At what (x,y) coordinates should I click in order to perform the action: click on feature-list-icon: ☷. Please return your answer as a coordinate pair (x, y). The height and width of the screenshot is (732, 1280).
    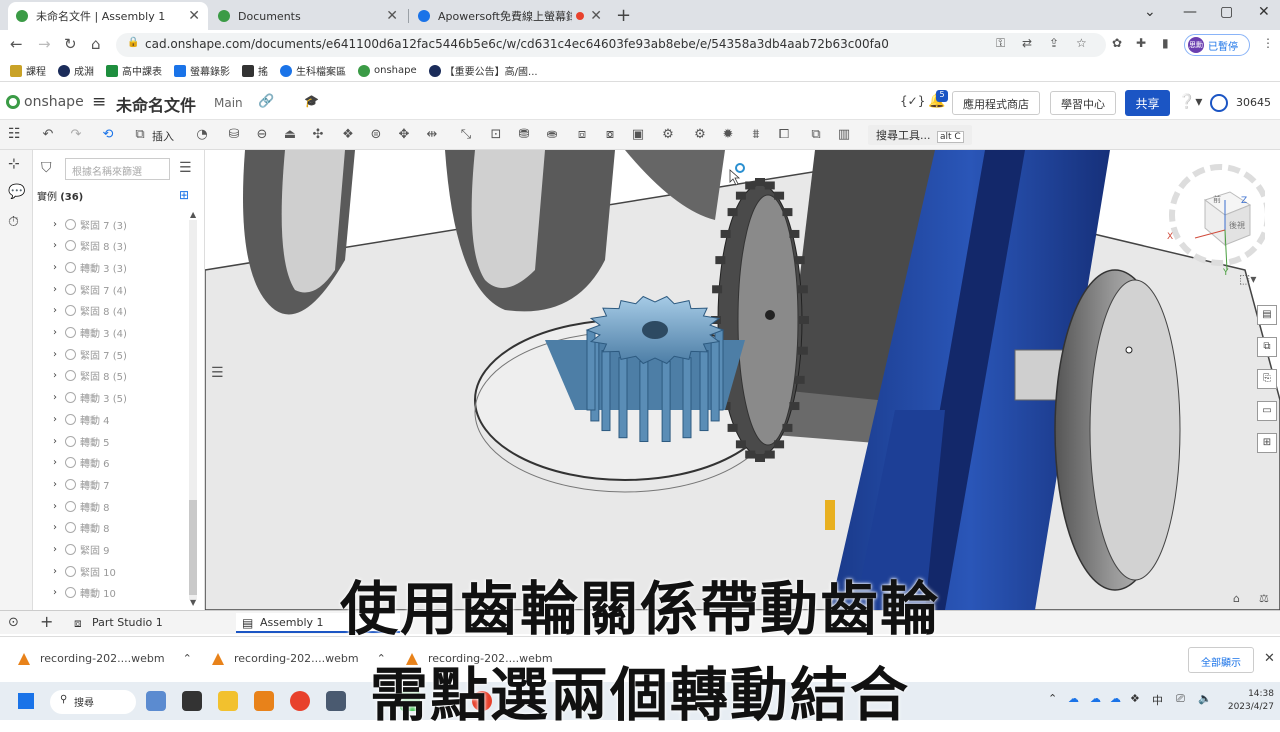
    Looking at the image, I should click on (14, 134).